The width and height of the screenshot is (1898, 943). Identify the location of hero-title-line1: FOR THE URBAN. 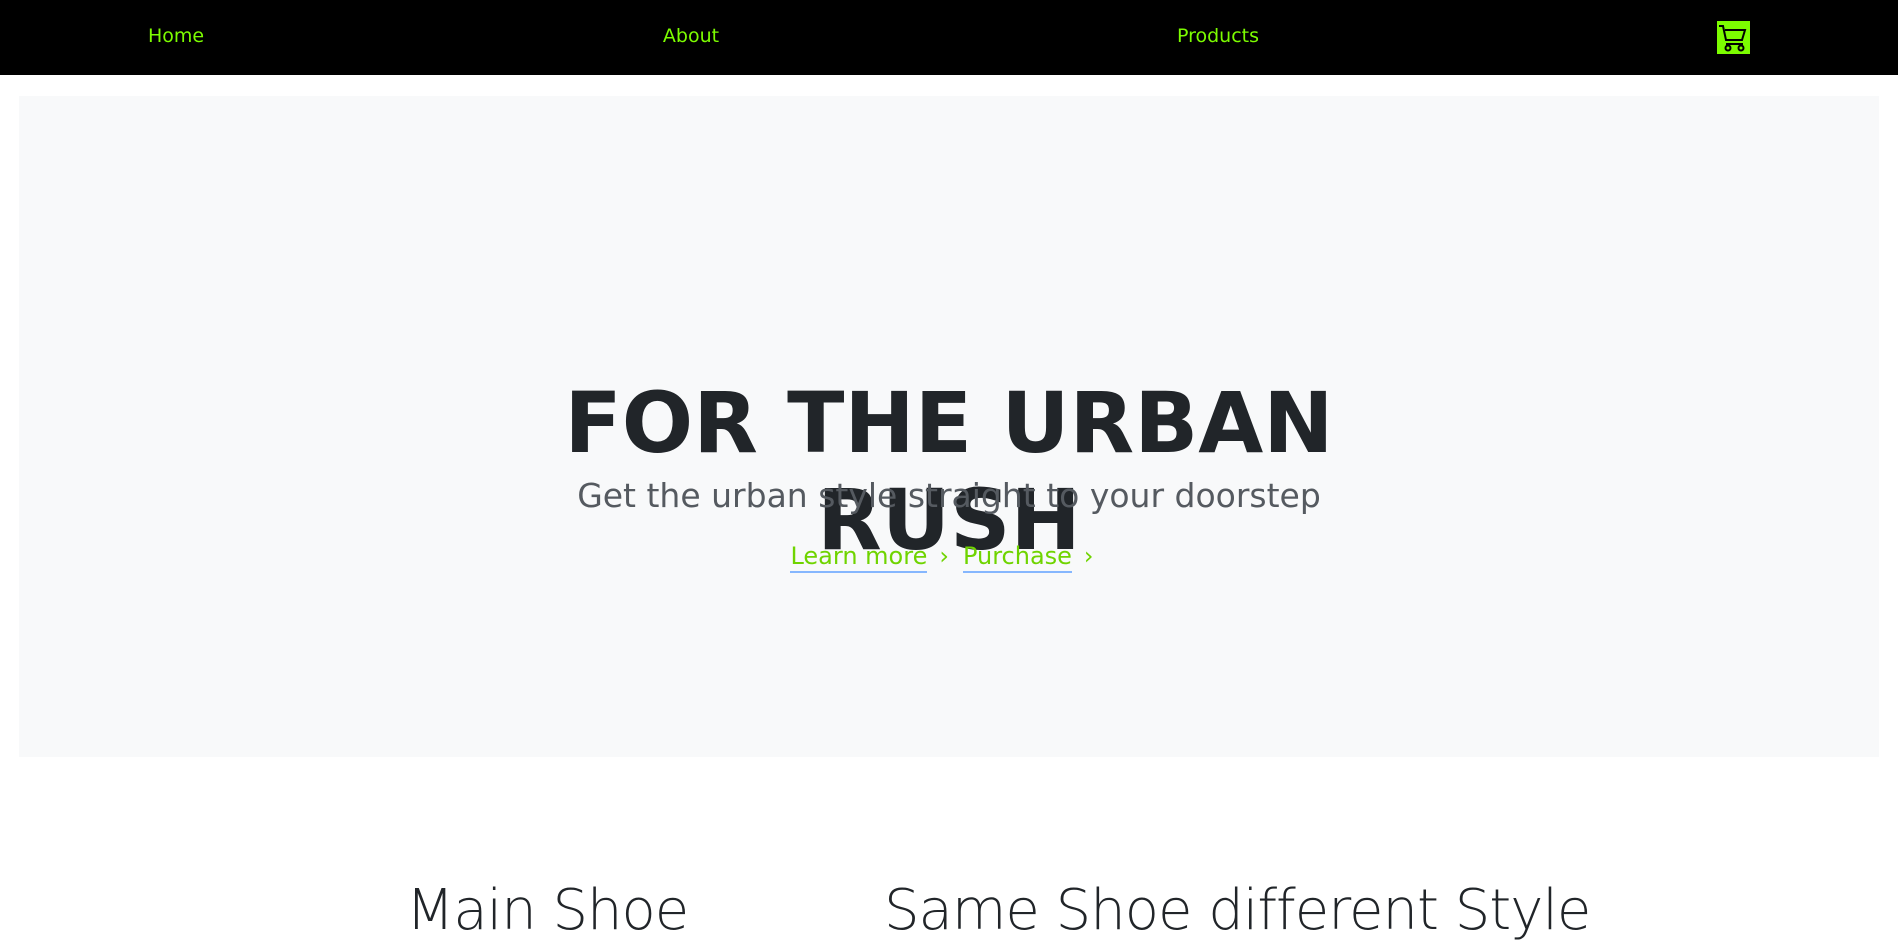
(949, 423).